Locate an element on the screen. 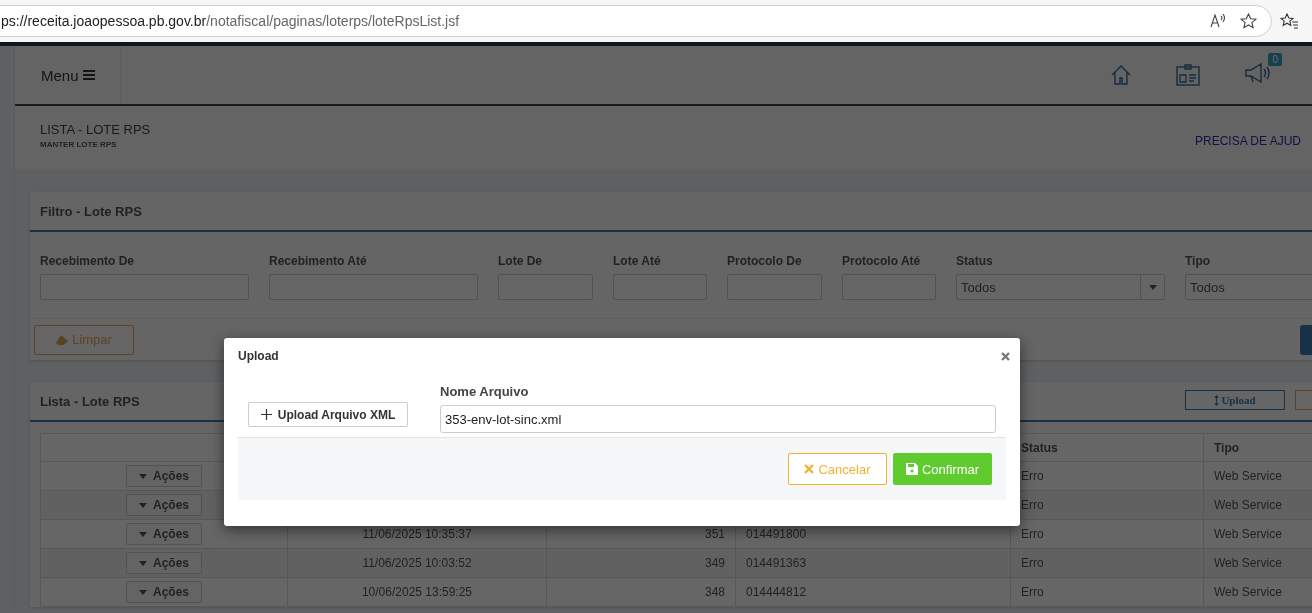  help-link: PRECISA DE AJUD is located at coordinates (1248, 141).